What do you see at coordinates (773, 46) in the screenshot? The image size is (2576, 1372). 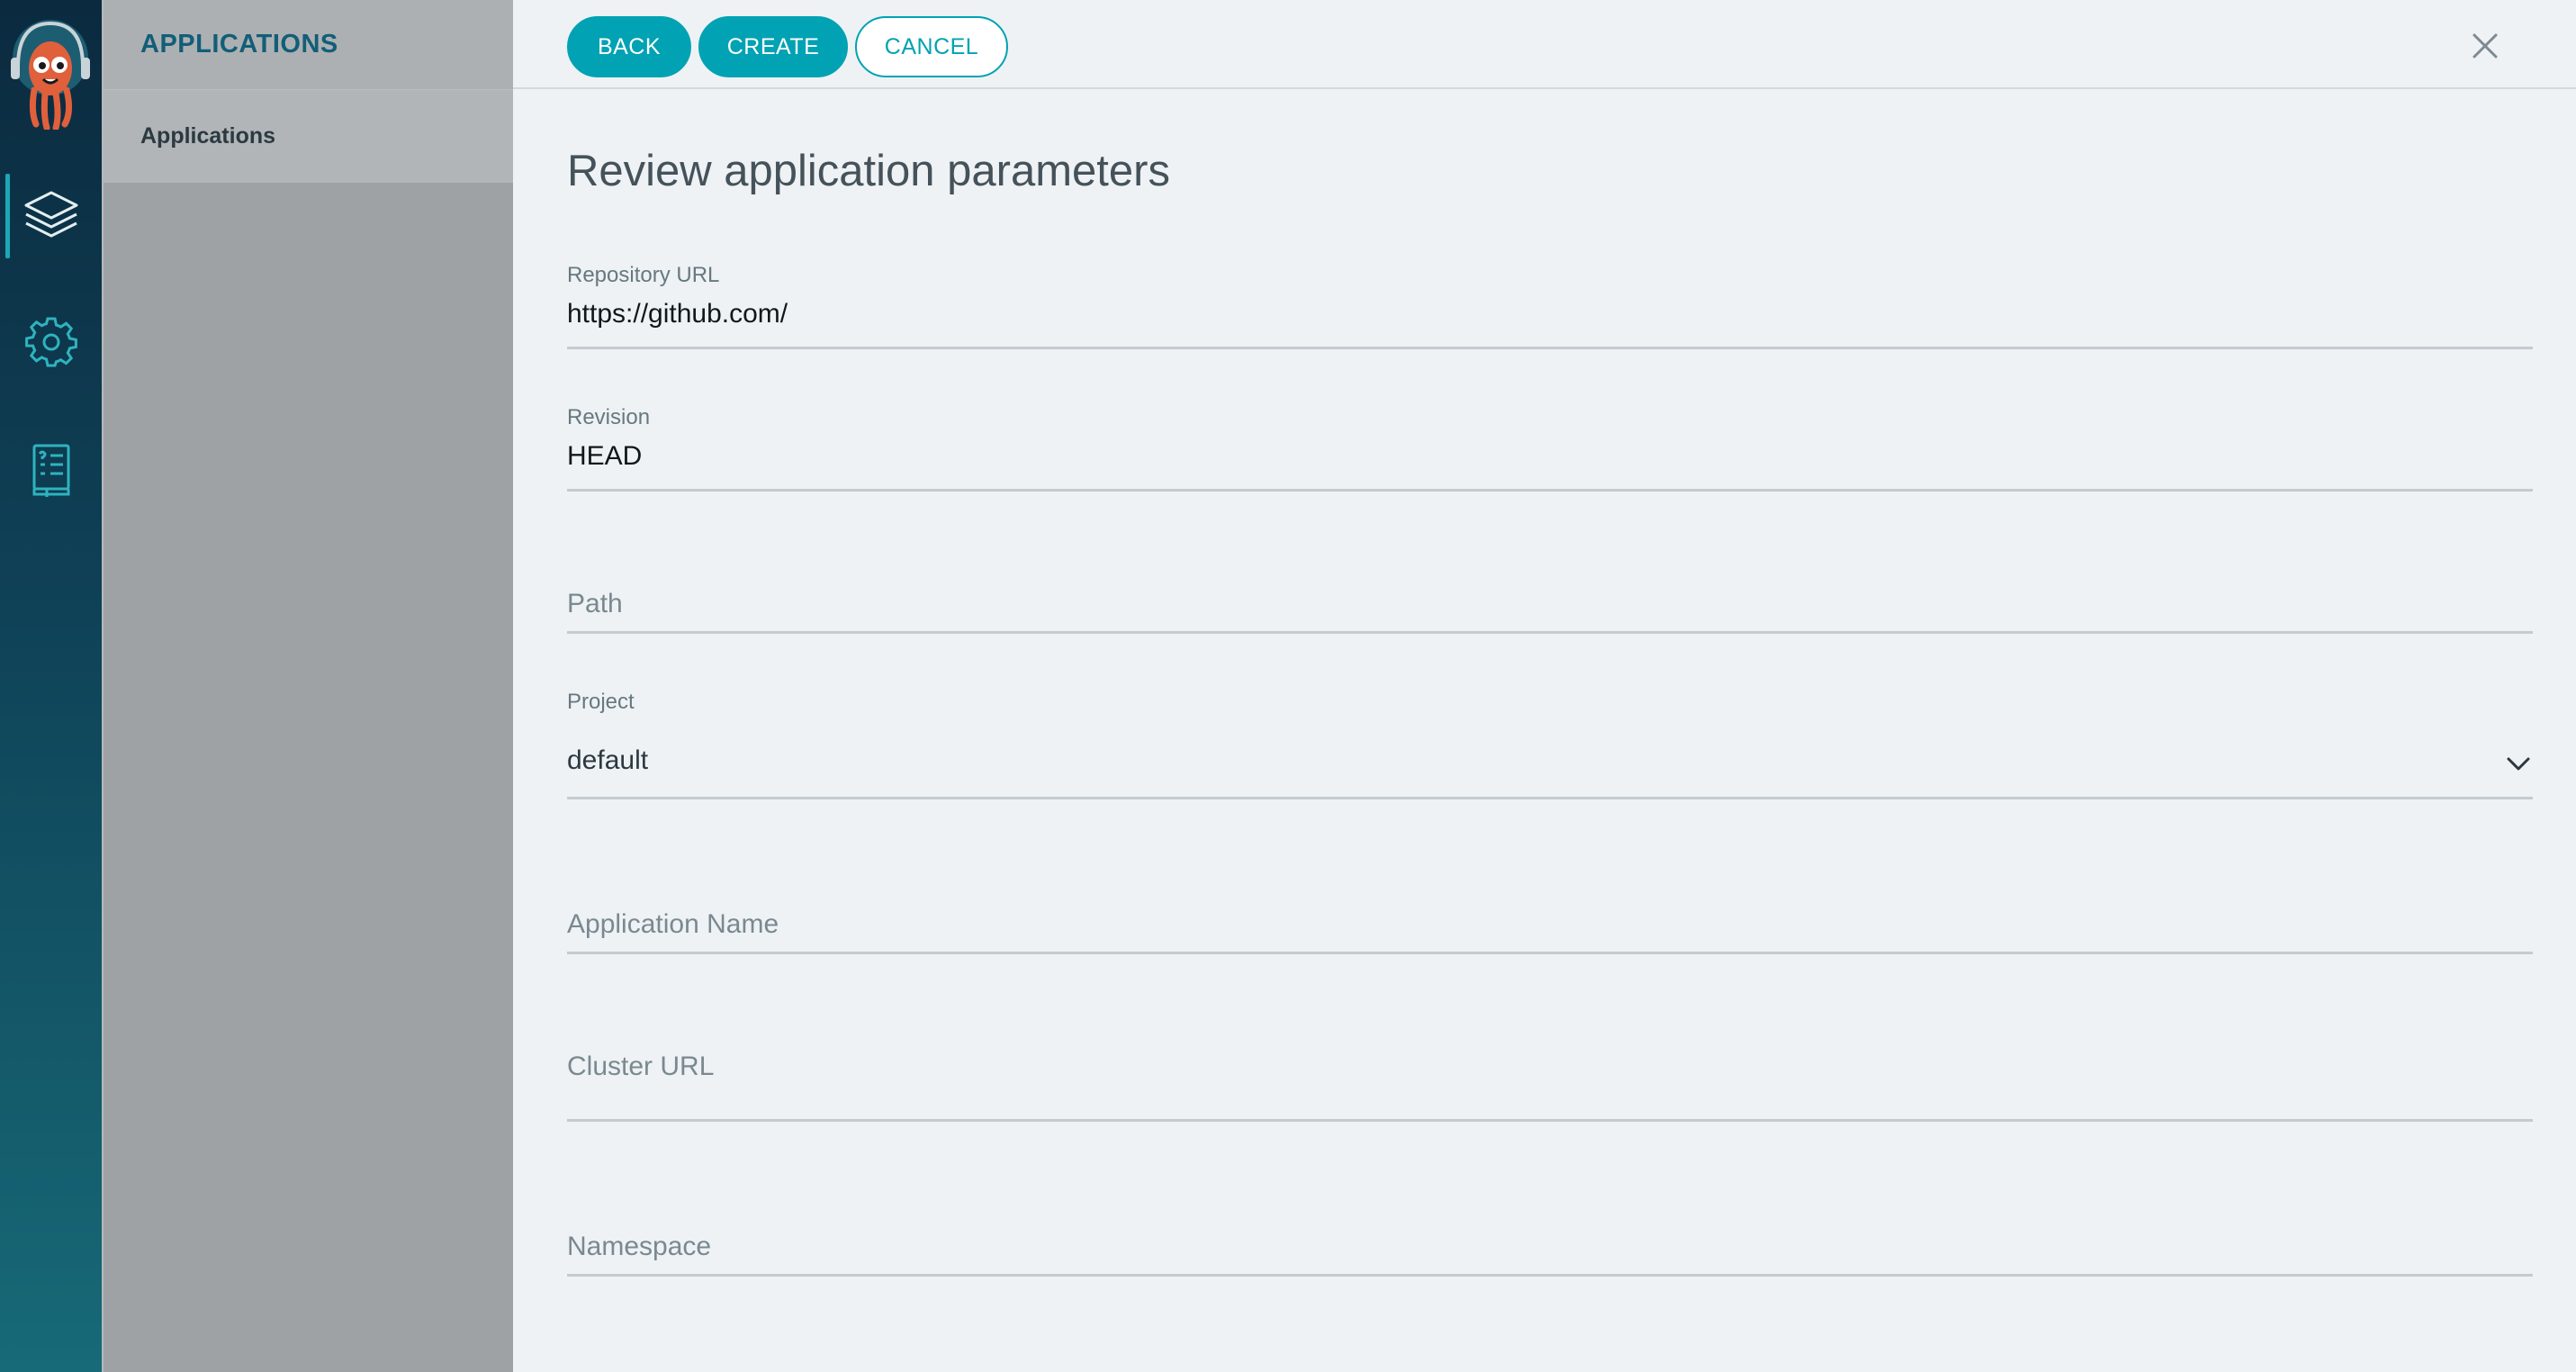 I see `create-button: CREATE` at bounding box center [773, 46].